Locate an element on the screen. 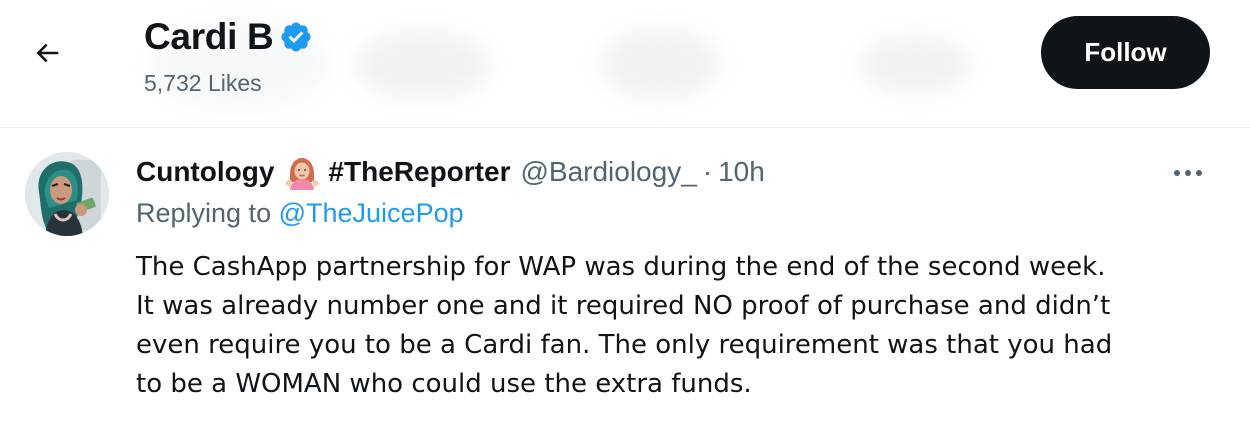  follow-button: Follow is located at coordinates (1125, 52).